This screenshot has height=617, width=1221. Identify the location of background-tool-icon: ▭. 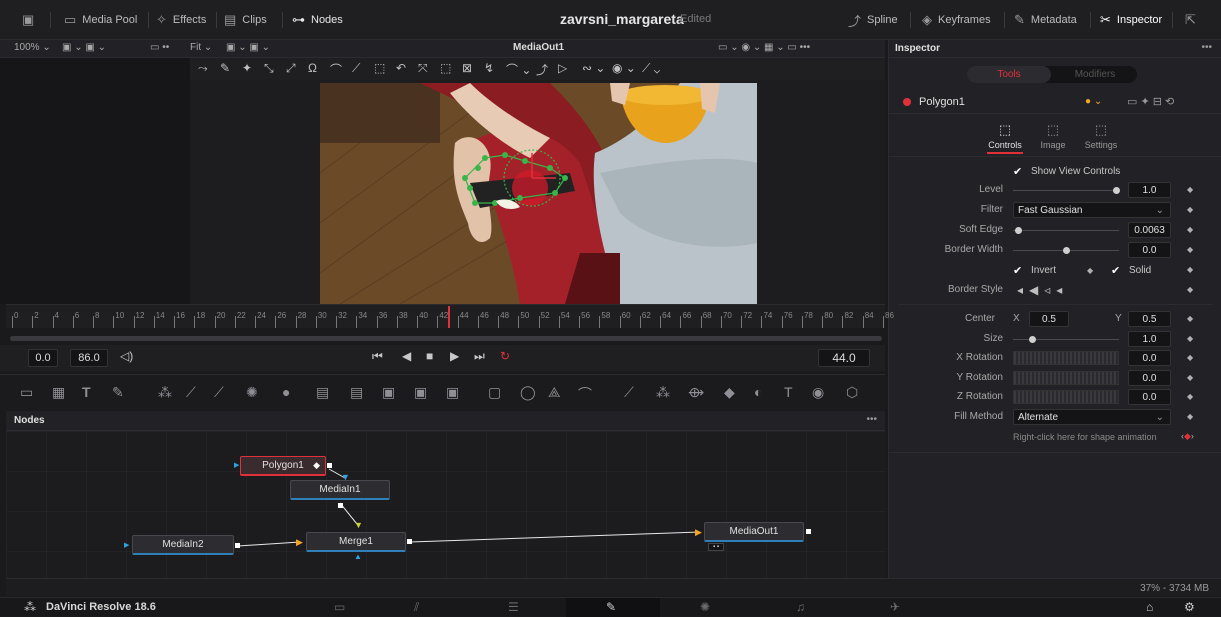
(26, 392).